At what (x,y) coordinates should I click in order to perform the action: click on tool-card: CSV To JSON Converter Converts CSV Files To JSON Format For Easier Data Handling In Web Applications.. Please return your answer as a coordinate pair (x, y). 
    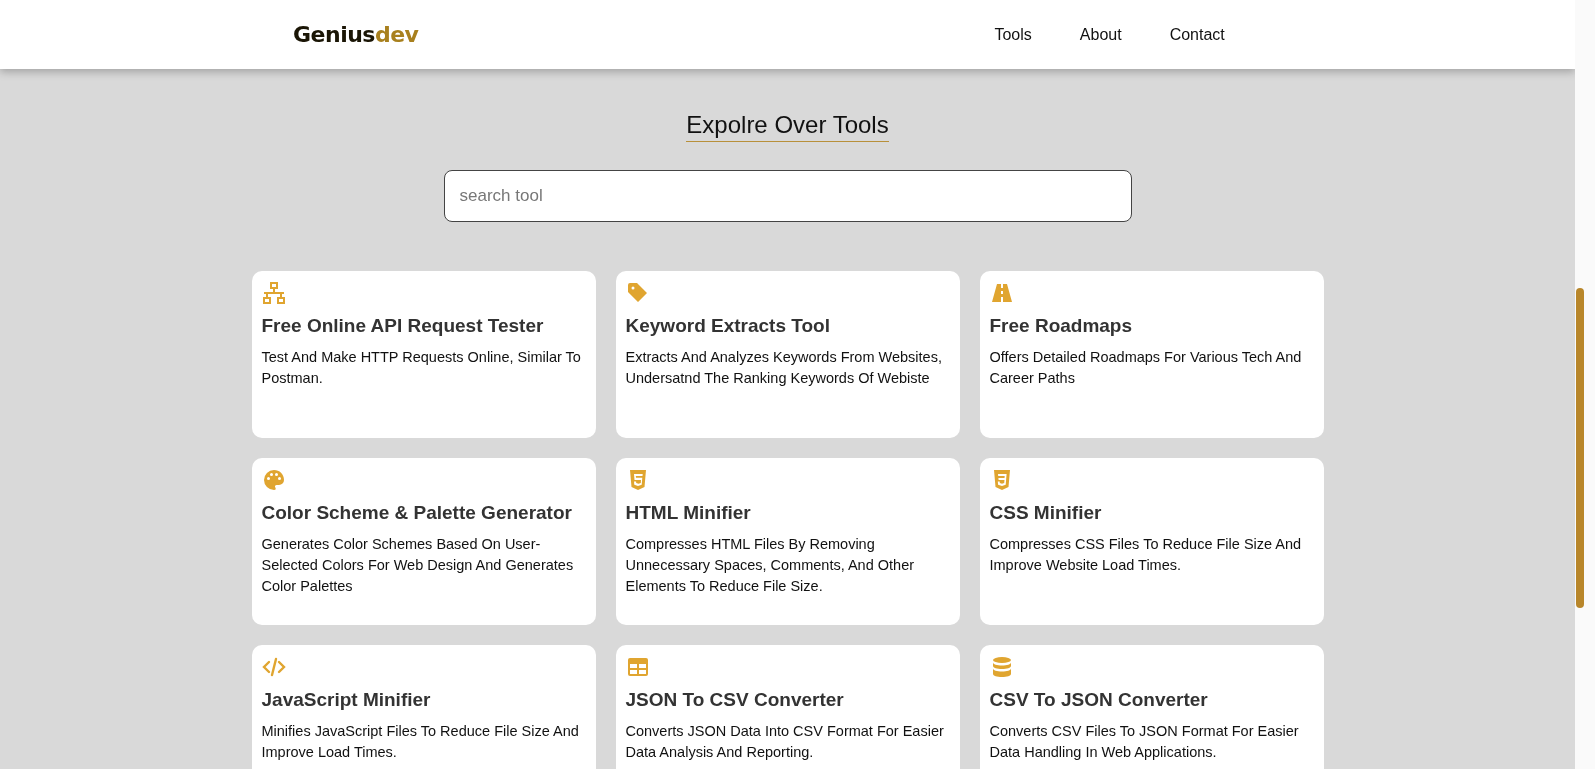
    Looking at the image, I should click on (1151, 706).